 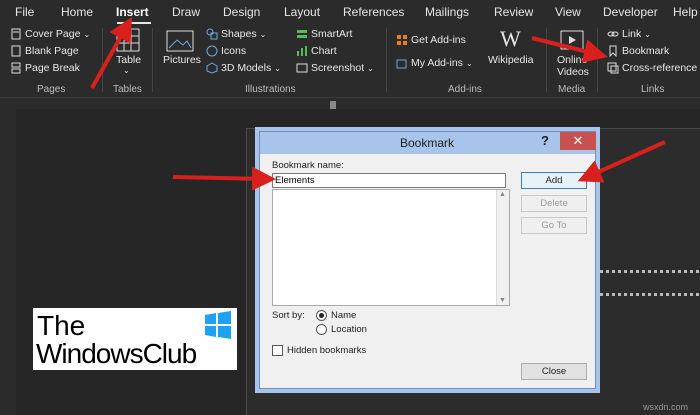 What do you see at coordinates (241, 12) in the screenshot?
I see `tab-design: Design` at bounding box center [241, 12].